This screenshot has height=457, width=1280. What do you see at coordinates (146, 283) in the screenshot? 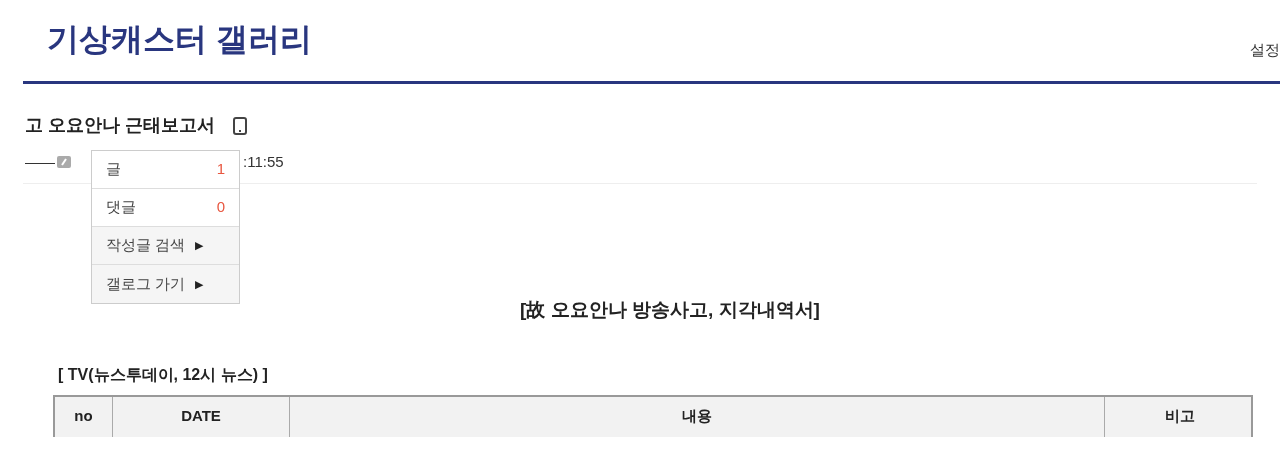
I see `menu-label: 갤로그 가기` at bounding box center [146, 283].